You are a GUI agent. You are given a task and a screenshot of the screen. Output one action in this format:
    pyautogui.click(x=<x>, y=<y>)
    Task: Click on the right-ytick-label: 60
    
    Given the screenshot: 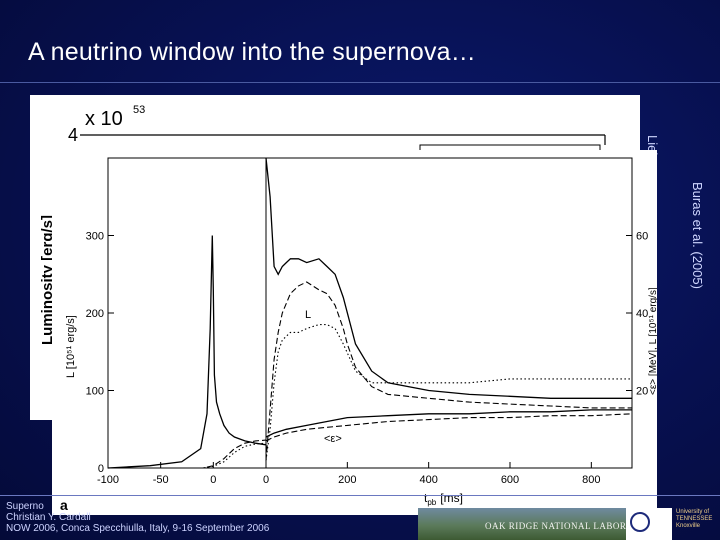 What is the action you would take?
    pyautogui.click(x=642, y=237)
    